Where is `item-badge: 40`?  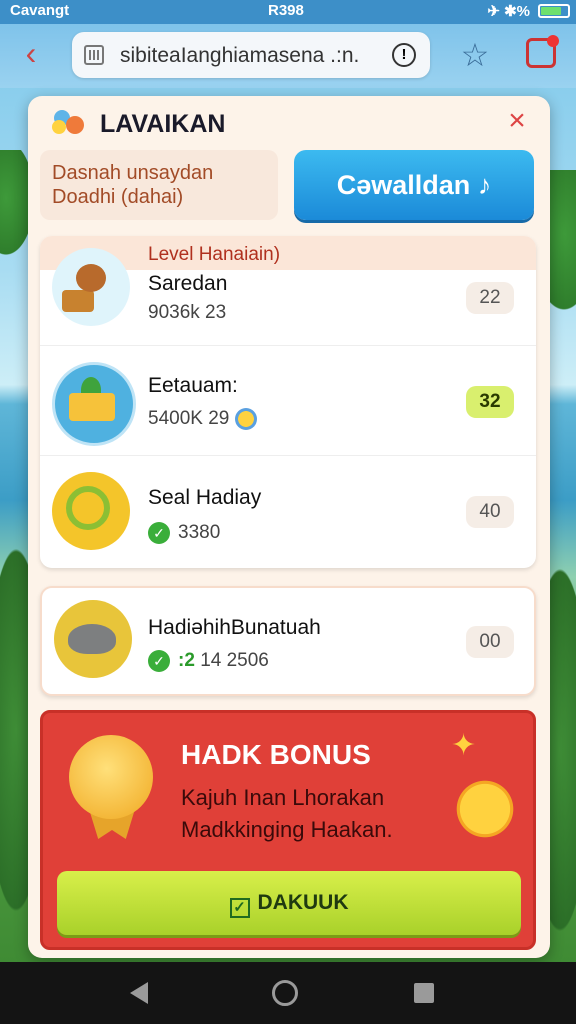 item-badge: 40 is located at coordinates (490, 512).